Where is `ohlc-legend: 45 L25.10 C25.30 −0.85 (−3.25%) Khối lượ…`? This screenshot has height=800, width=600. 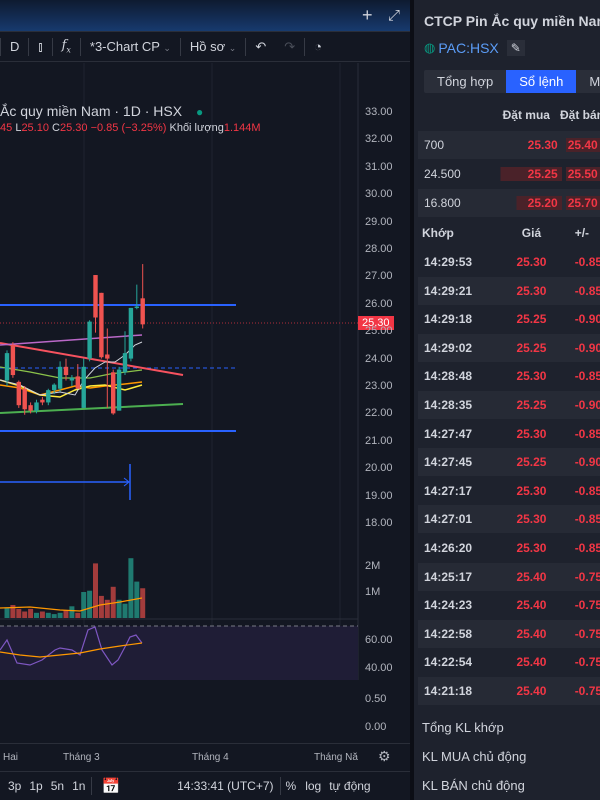 ohlc-legend: 45 L25.10 C25.30 −0.85 (−3.25%) Khối lượ… is located at coordinates (130, 128).